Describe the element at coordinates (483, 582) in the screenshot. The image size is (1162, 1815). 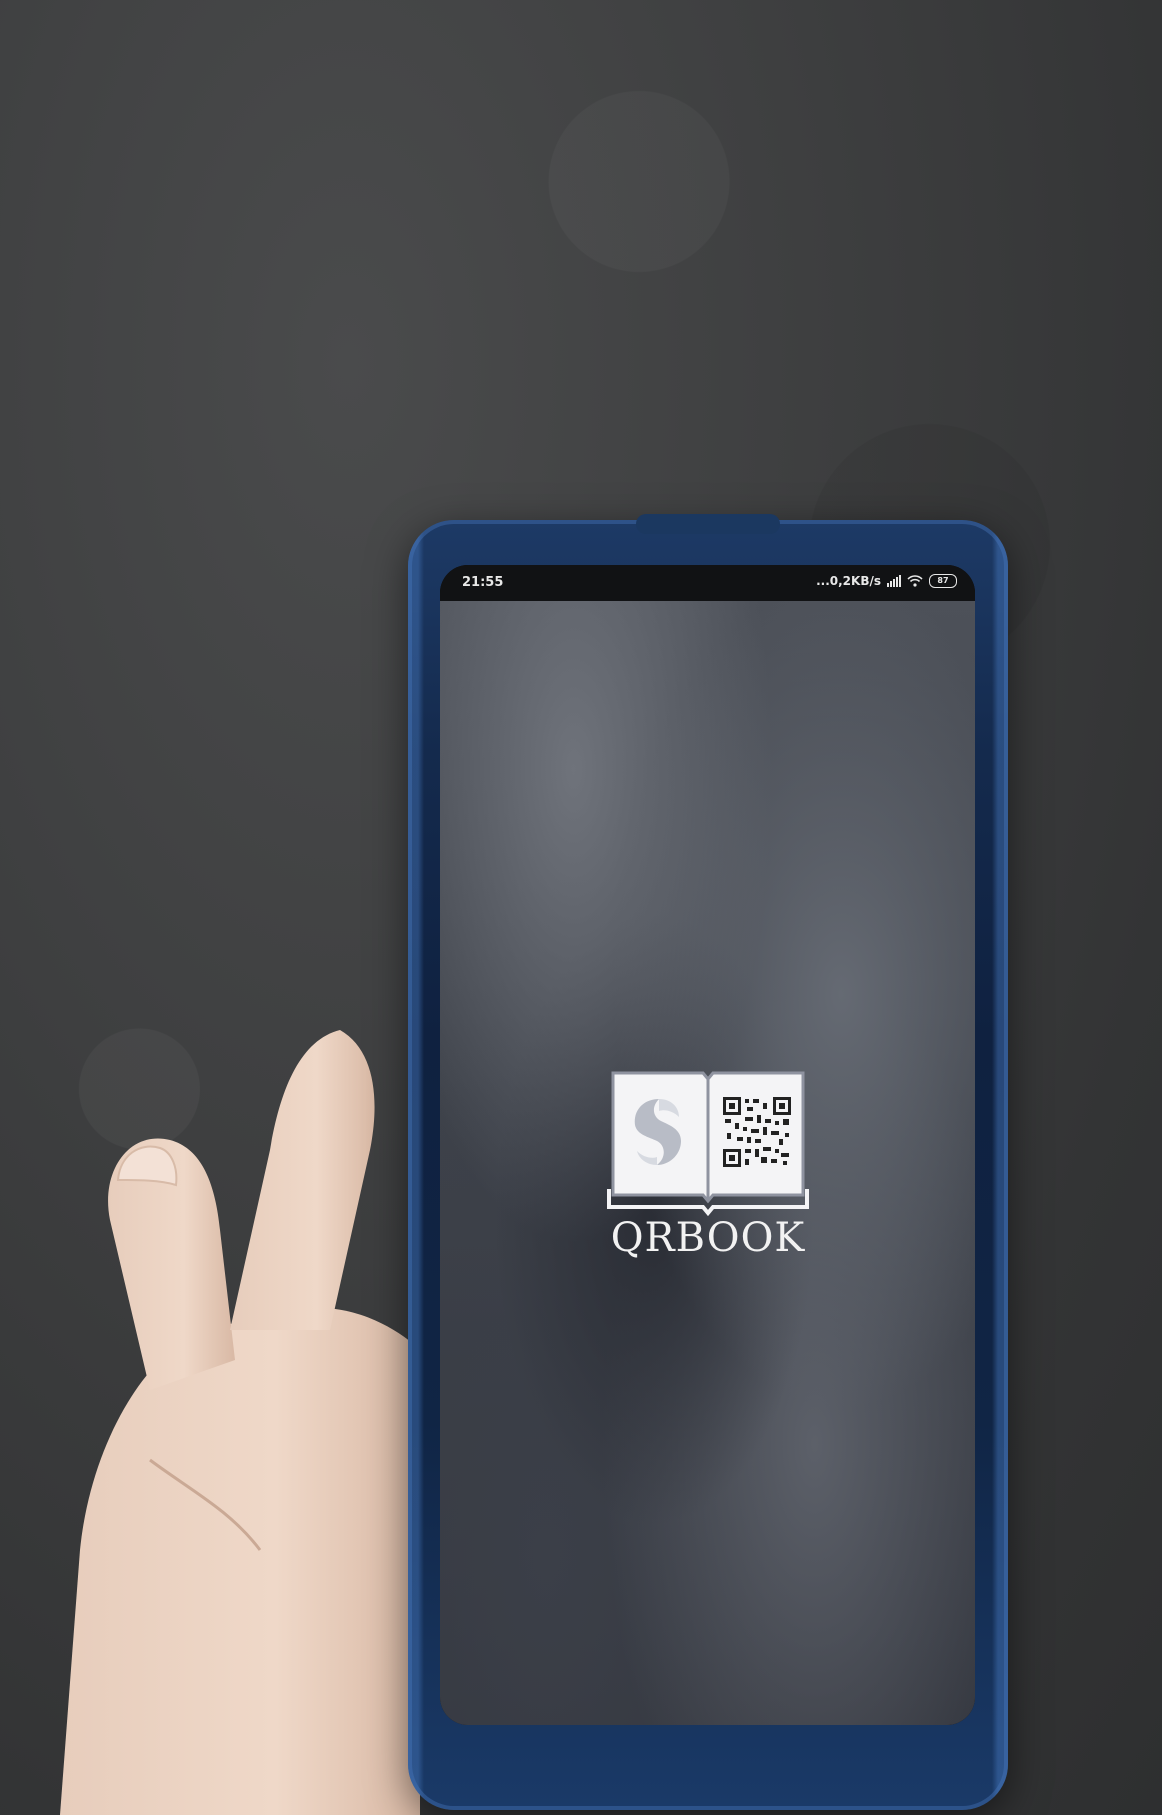
I see `status-time: 21:55` at that location.